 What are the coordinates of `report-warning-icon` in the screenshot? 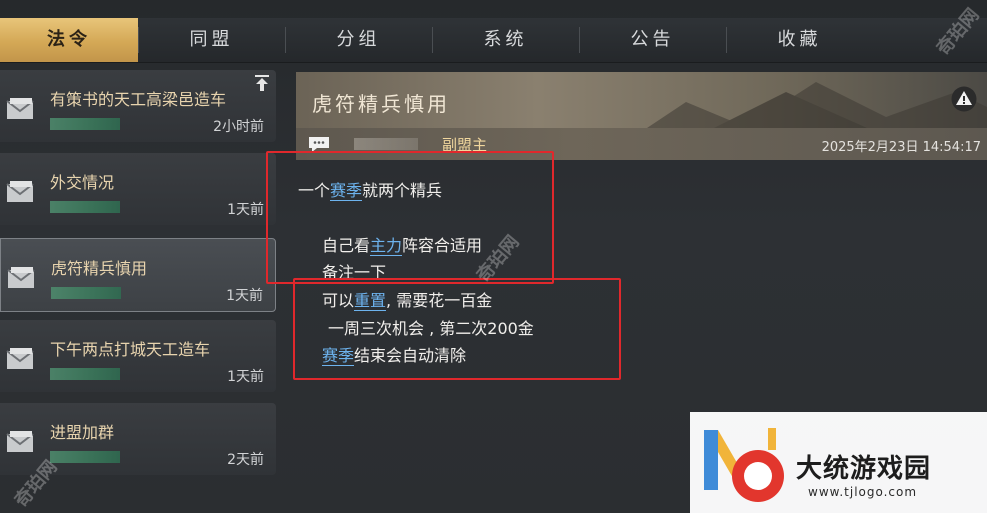 It's located at (964, 99).